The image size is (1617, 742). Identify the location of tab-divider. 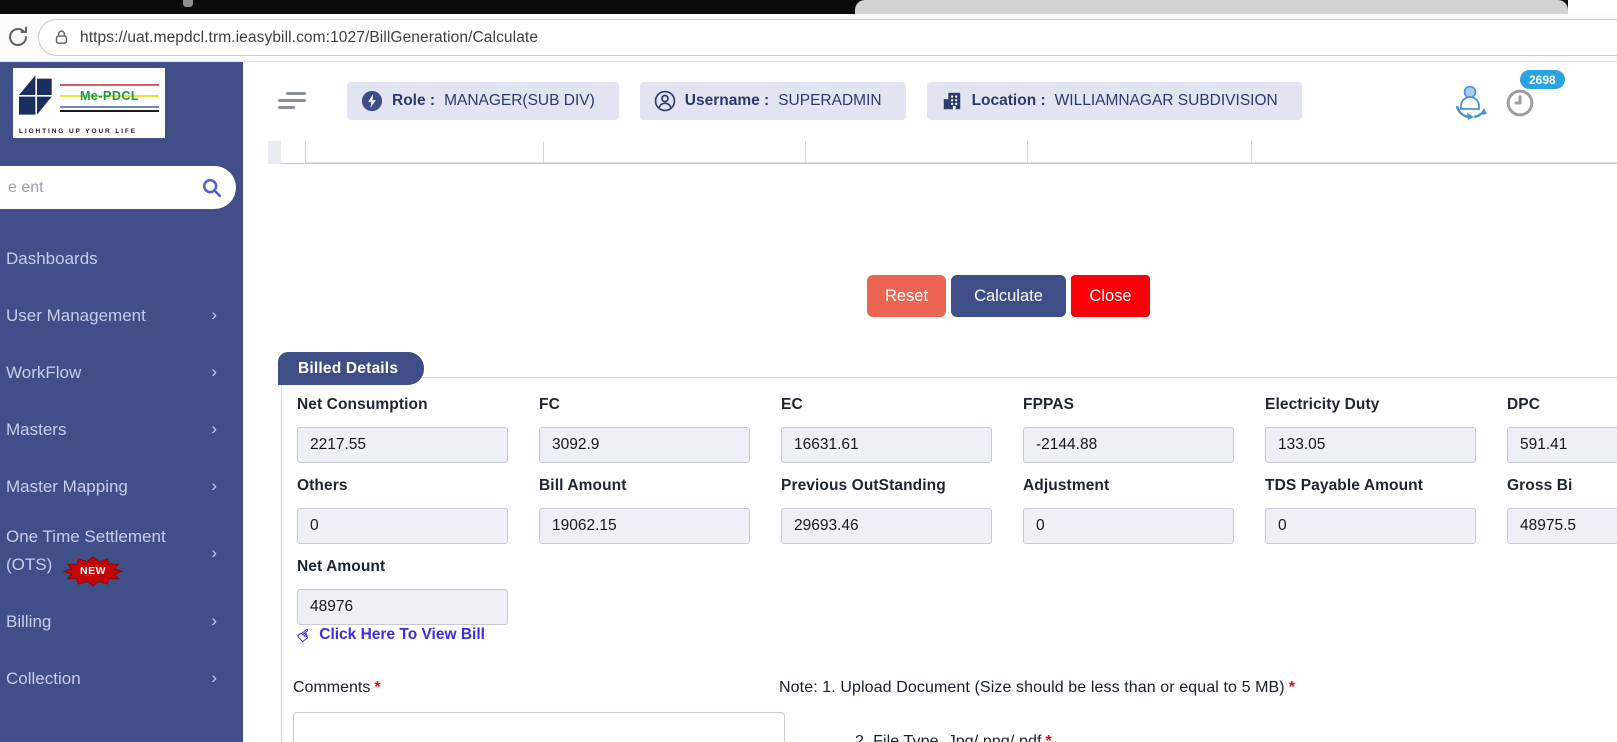
(188, 3).